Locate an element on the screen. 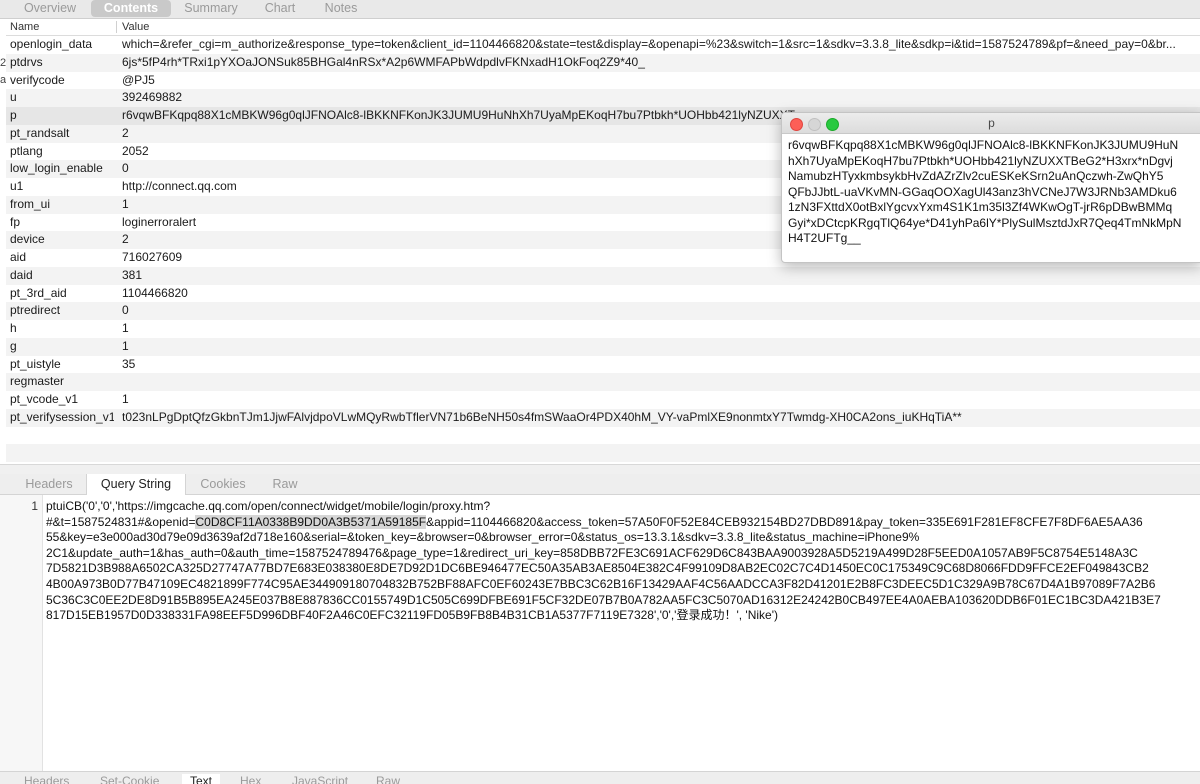 The image size is (1200, 784). pane-divider is located at coordinates (600, 469).